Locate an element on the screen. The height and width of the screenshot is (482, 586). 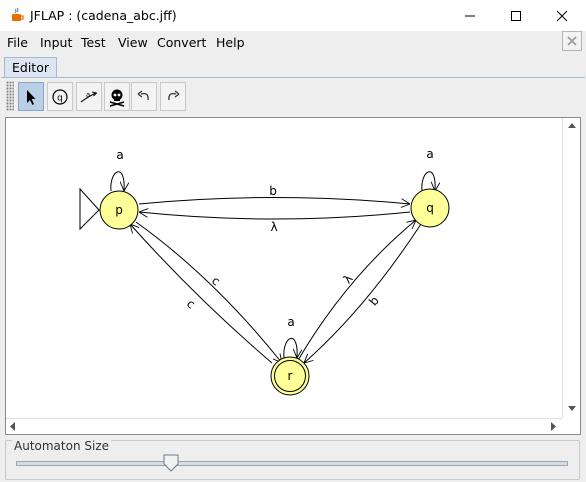
label-q-p: λ is located at coordinates (273, 227).